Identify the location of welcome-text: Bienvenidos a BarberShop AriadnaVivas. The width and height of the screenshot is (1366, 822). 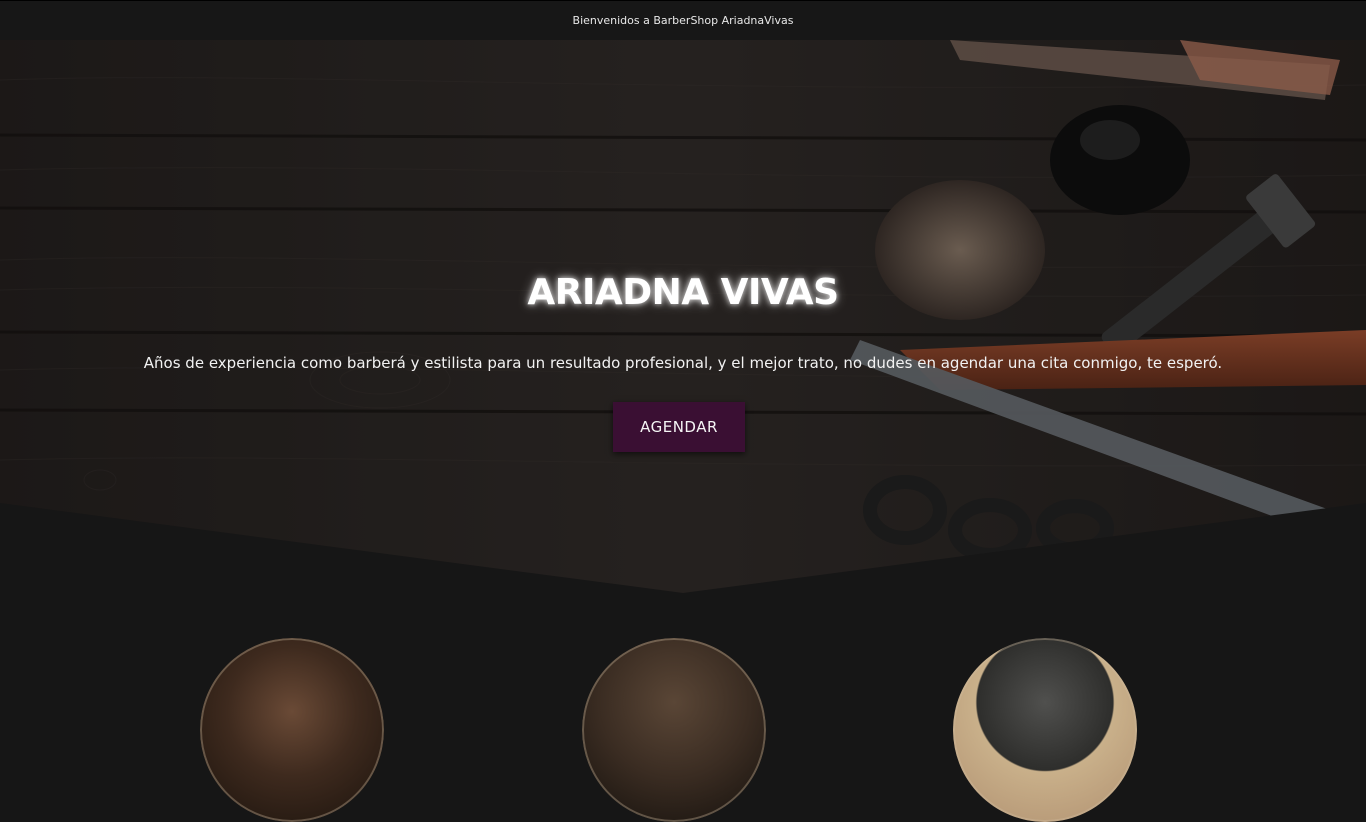
(683, 20).